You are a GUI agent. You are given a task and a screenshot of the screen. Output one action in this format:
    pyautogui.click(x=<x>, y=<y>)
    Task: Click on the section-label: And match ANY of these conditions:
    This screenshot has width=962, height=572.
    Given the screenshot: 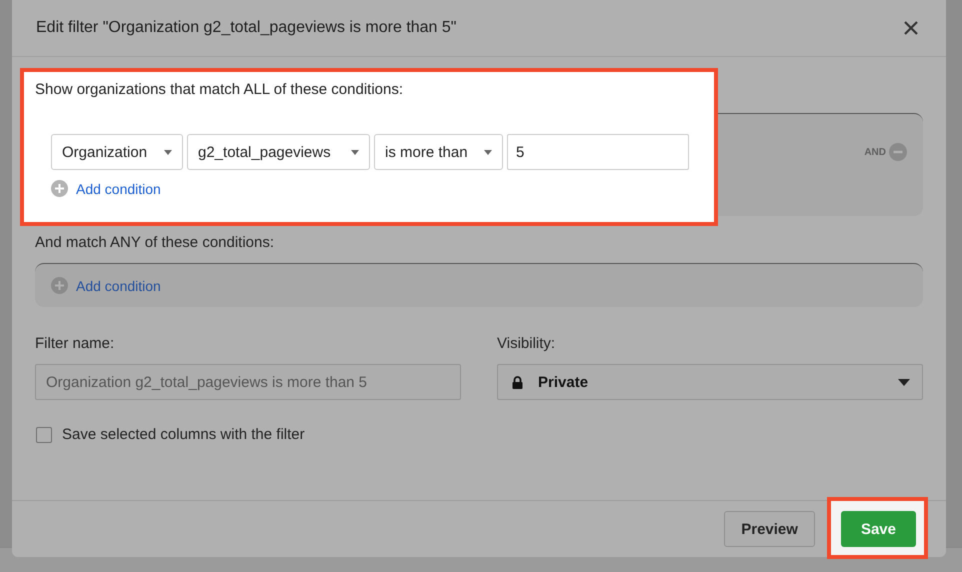 What is the action you would take?
    pyautogui.click(x=155, y=243)
    